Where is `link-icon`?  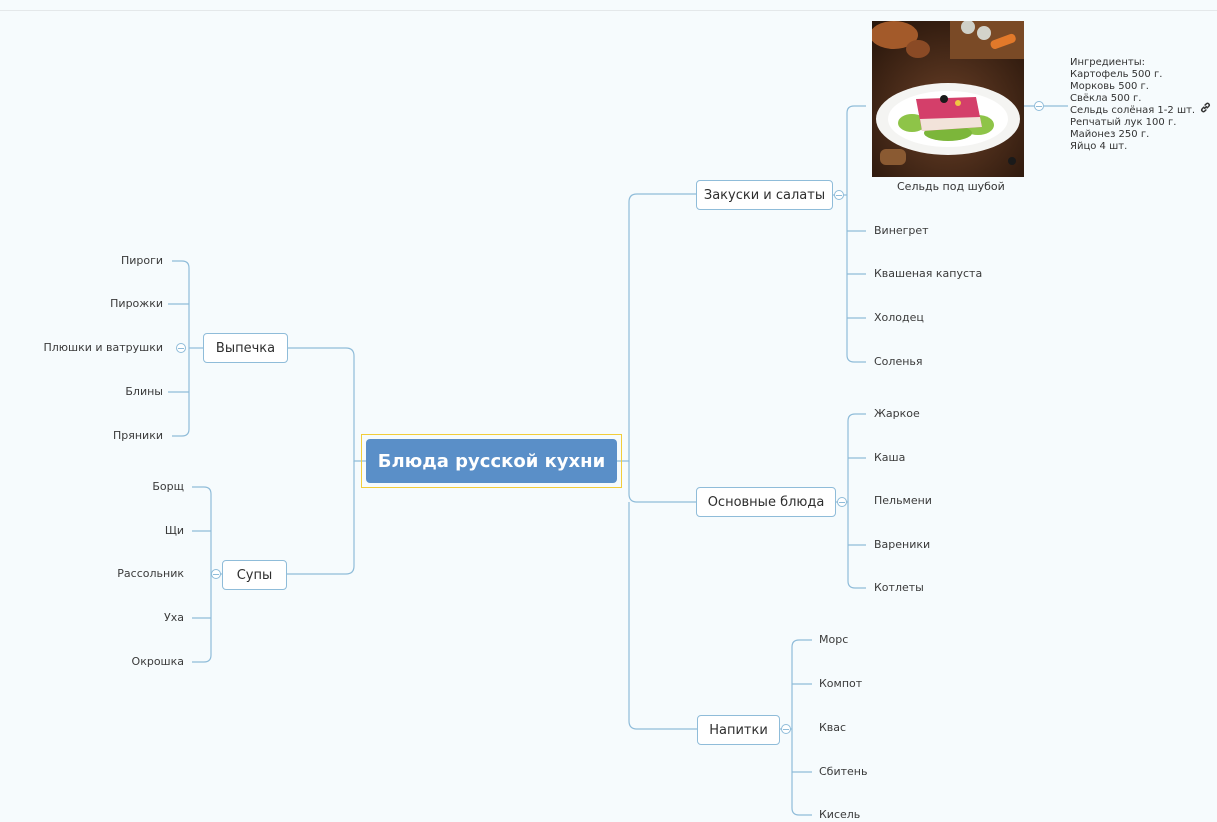 link-icon is located at coordinates (1205, 107).